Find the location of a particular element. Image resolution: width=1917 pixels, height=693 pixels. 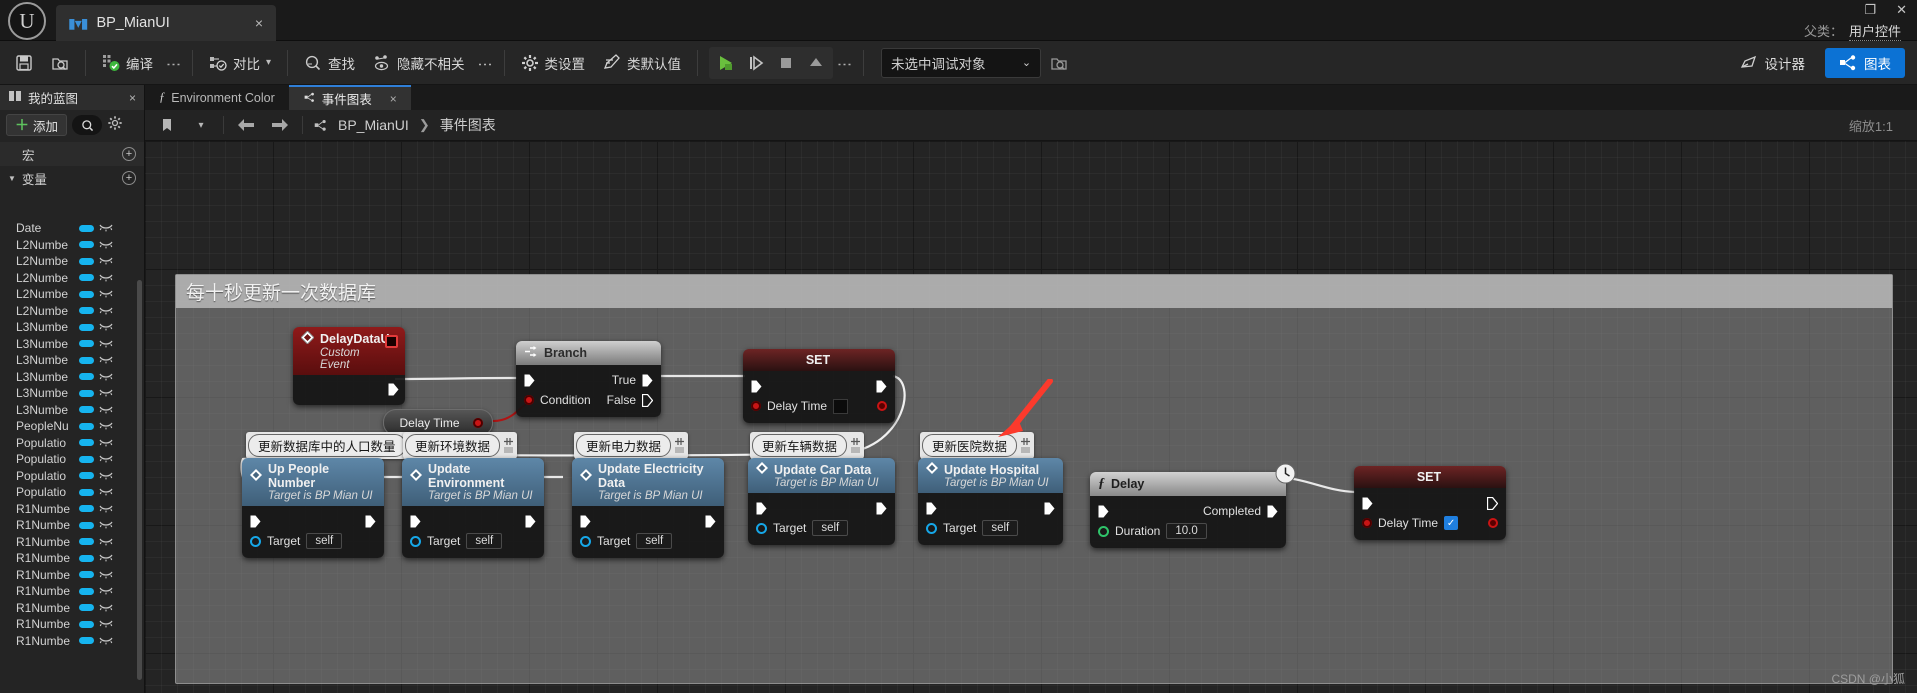

step-button is located at coordinates (756, 63).